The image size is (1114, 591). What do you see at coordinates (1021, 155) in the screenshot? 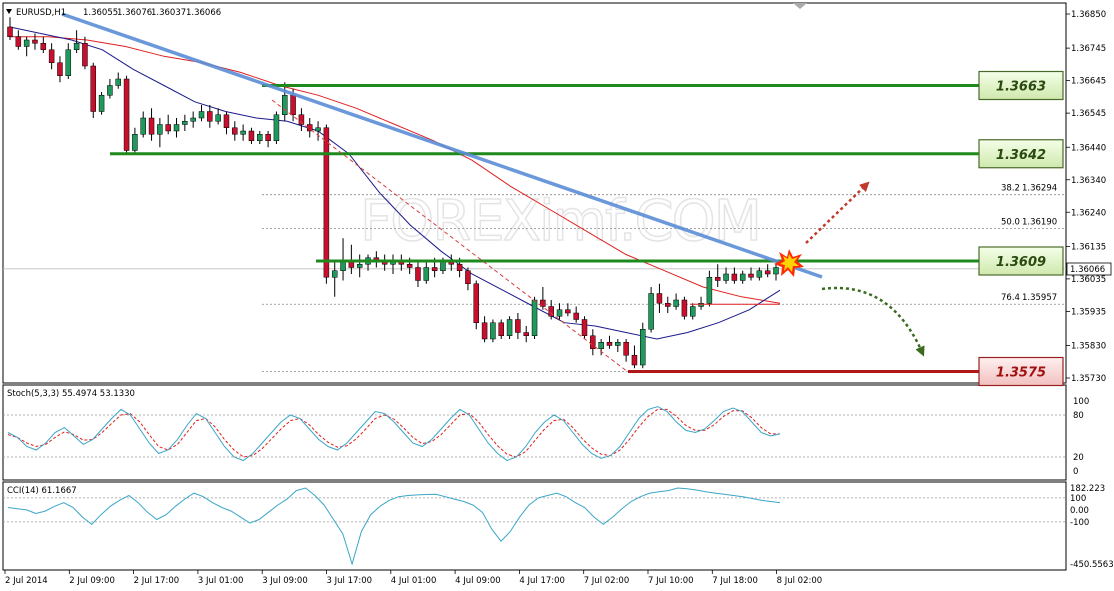
I see `level-value: 1.3642` at bounding box center [1021, 155].